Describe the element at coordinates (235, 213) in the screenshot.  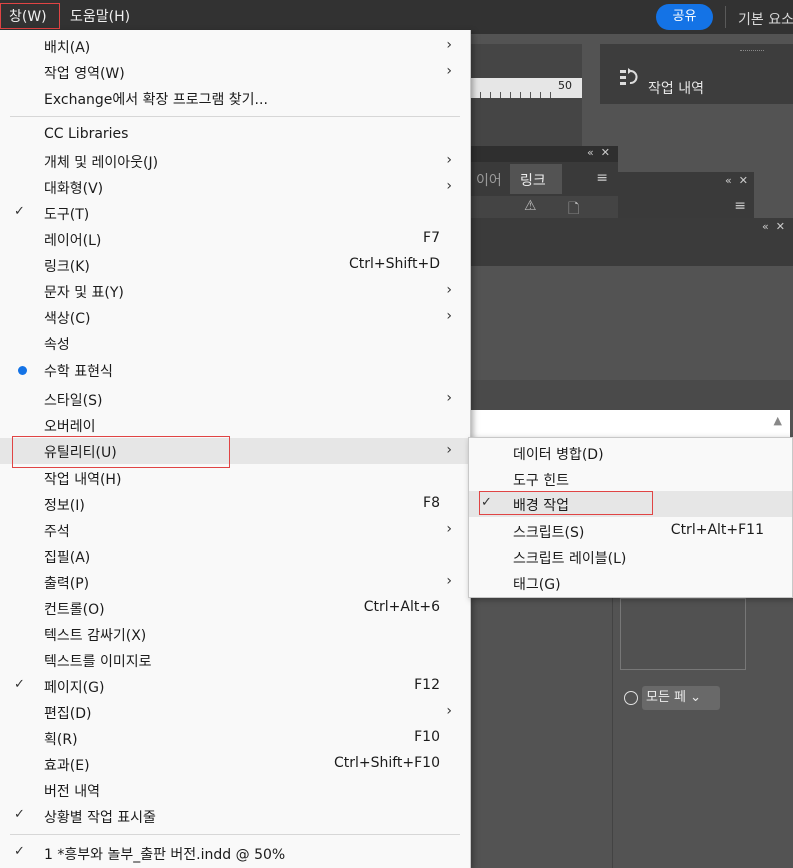
I see `menu-item-tools: ✓ 도구(T)` at that location.